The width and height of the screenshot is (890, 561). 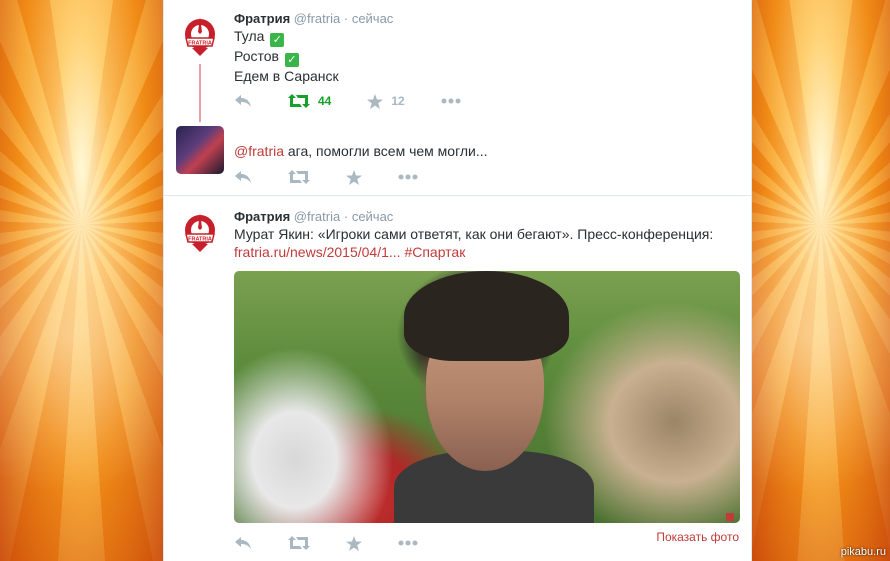 I want to click on line-2: Ростов, so click(x=256, y=56).